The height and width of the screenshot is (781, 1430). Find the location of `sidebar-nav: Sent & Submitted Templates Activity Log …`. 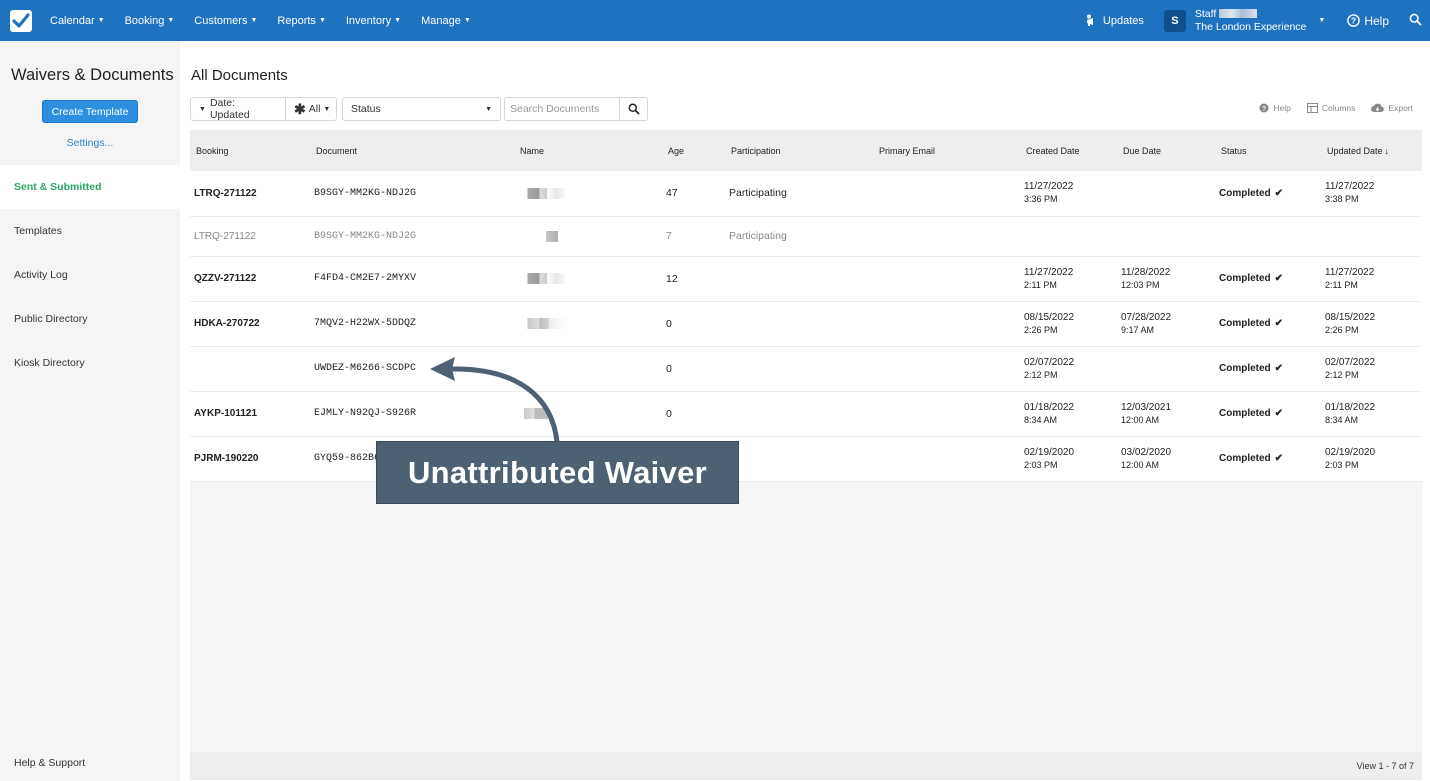

sidebar-nav: Sent & Submitted Templates Activity Log … is located at coordinates (90, 275).